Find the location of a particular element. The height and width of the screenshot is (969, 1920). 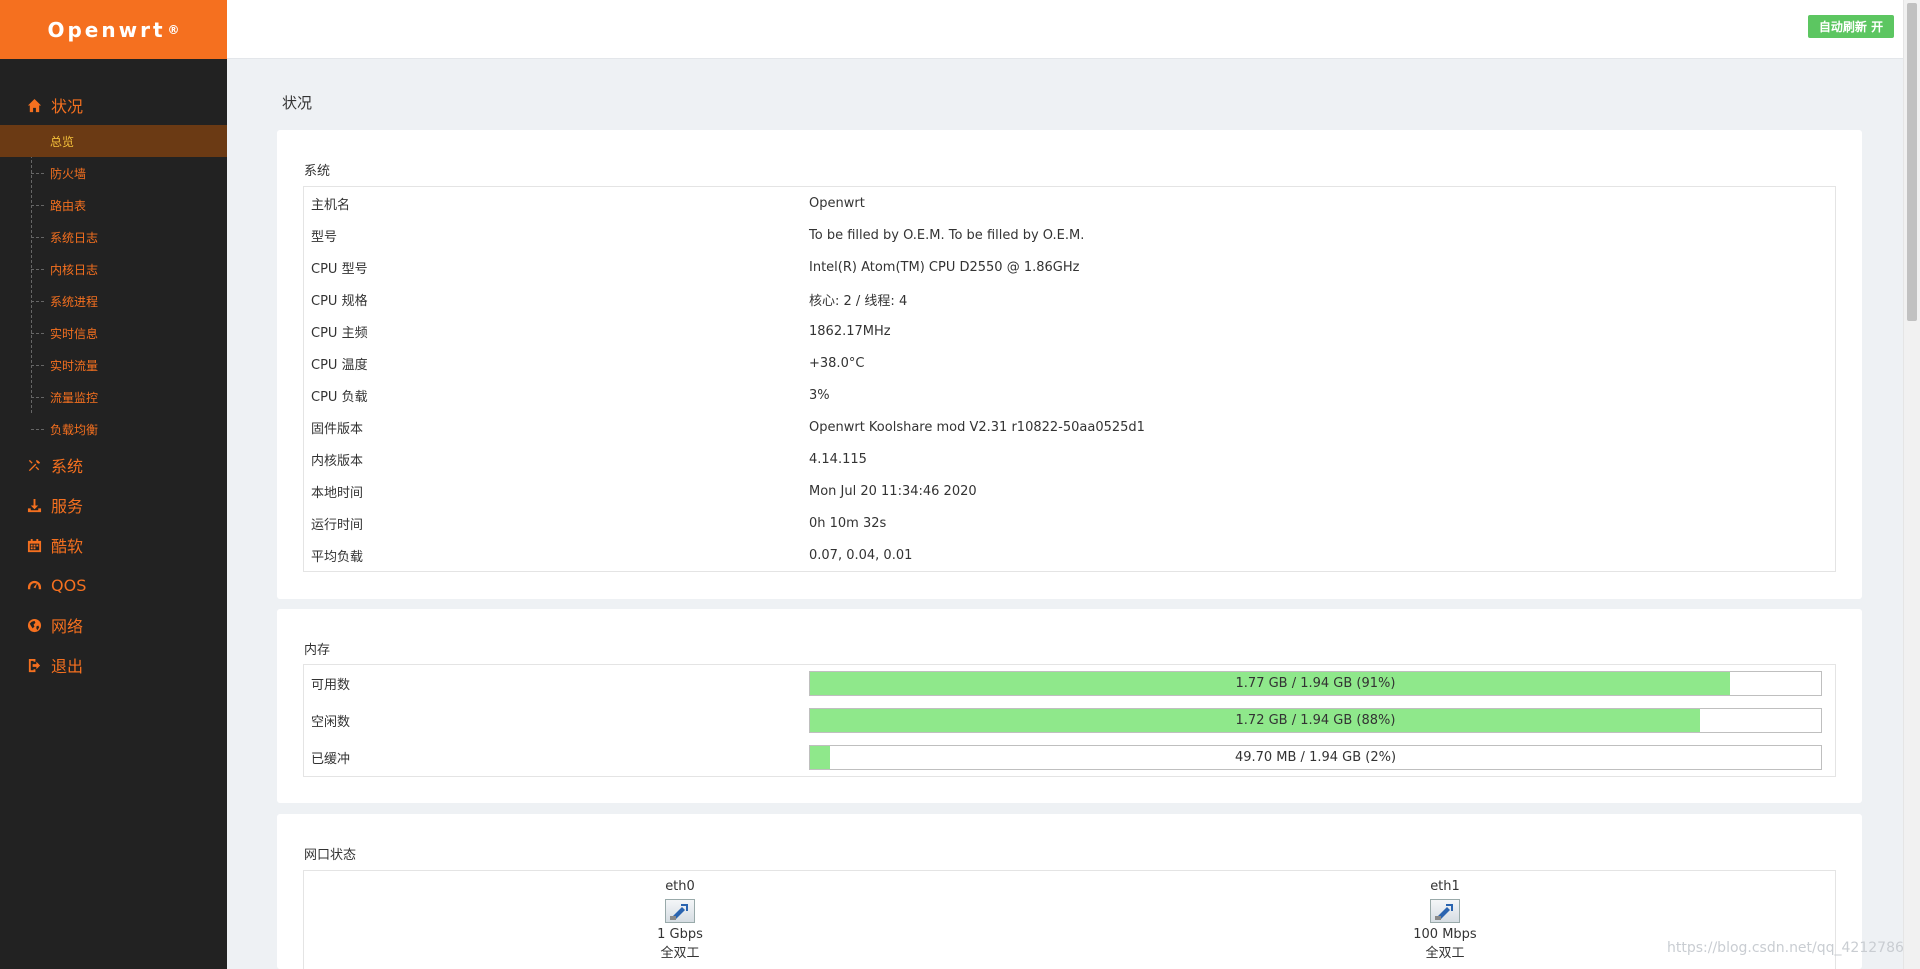

row-key: 运行时间 is located at coordinates (337, 525).